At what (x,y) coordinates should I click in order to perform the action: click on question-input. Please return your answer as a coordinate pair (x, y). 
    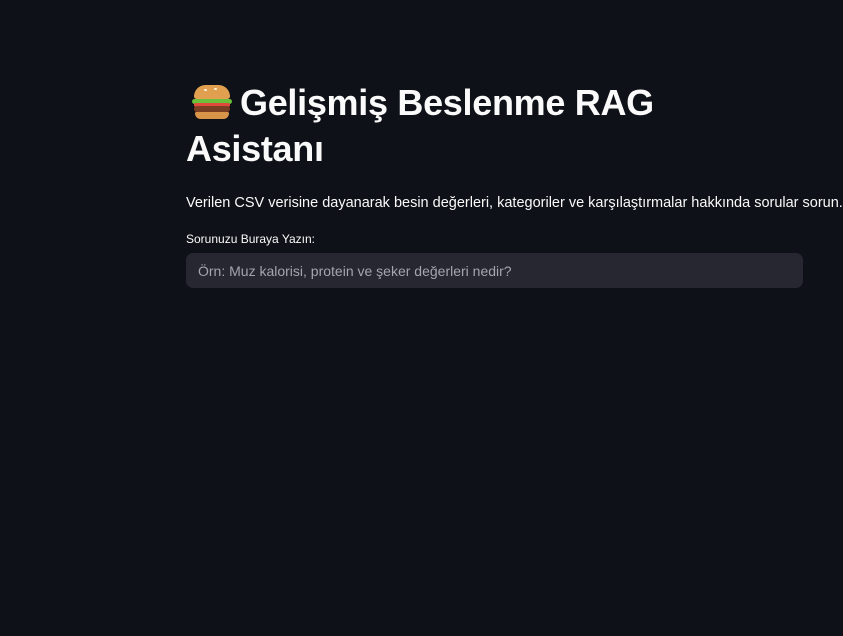
    Looking at the image, I should click on (494, 270).